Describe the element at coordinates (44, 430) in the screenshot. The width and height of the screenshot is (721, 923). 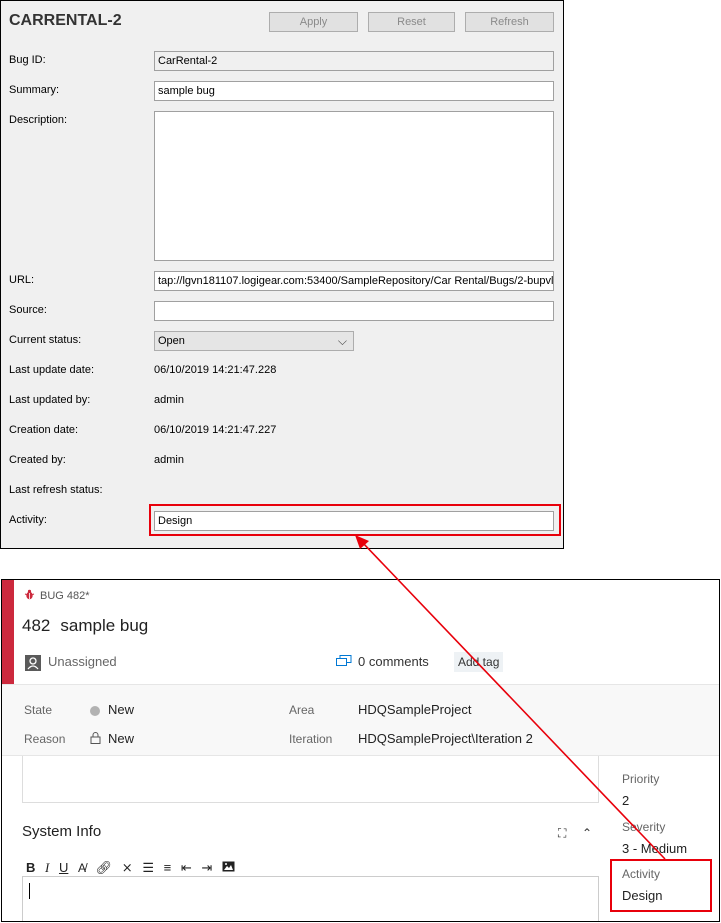
I see `creation-date-label: Creation date:` at that location.